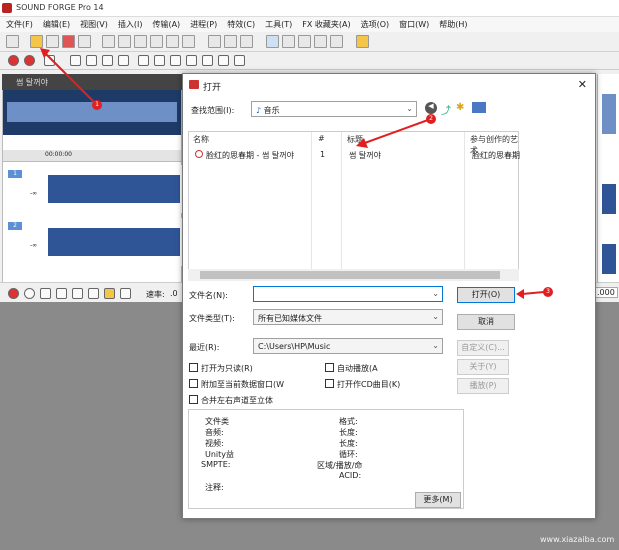 This screenshot has width=619, height=550. What do you see at coordinates (531, 506) in the screenshot?
I see `watermark-logo: 下载吧` at bounding box center [531, 506].